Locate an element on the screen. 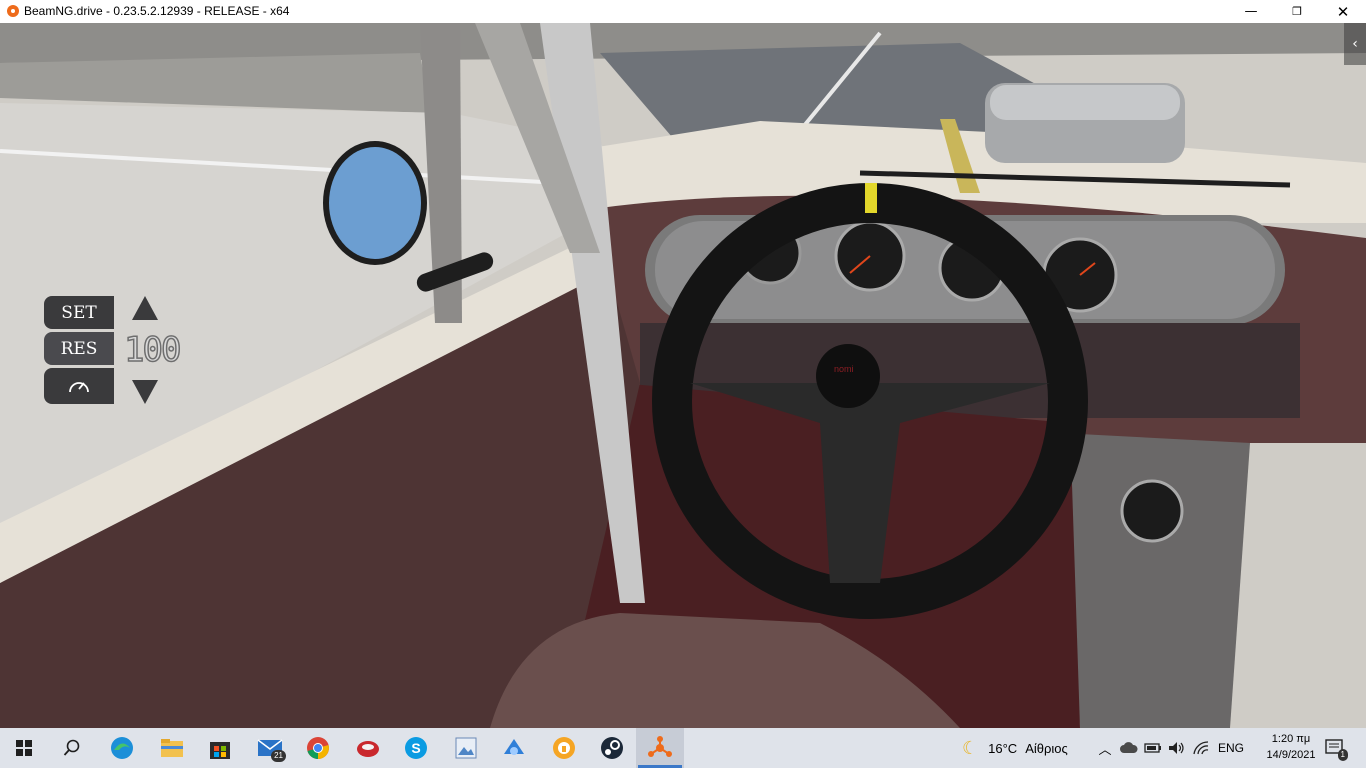 This screenshot has height=768, width=1366. steering-wheel-logo: nomi is located at coordinates (844, 369).